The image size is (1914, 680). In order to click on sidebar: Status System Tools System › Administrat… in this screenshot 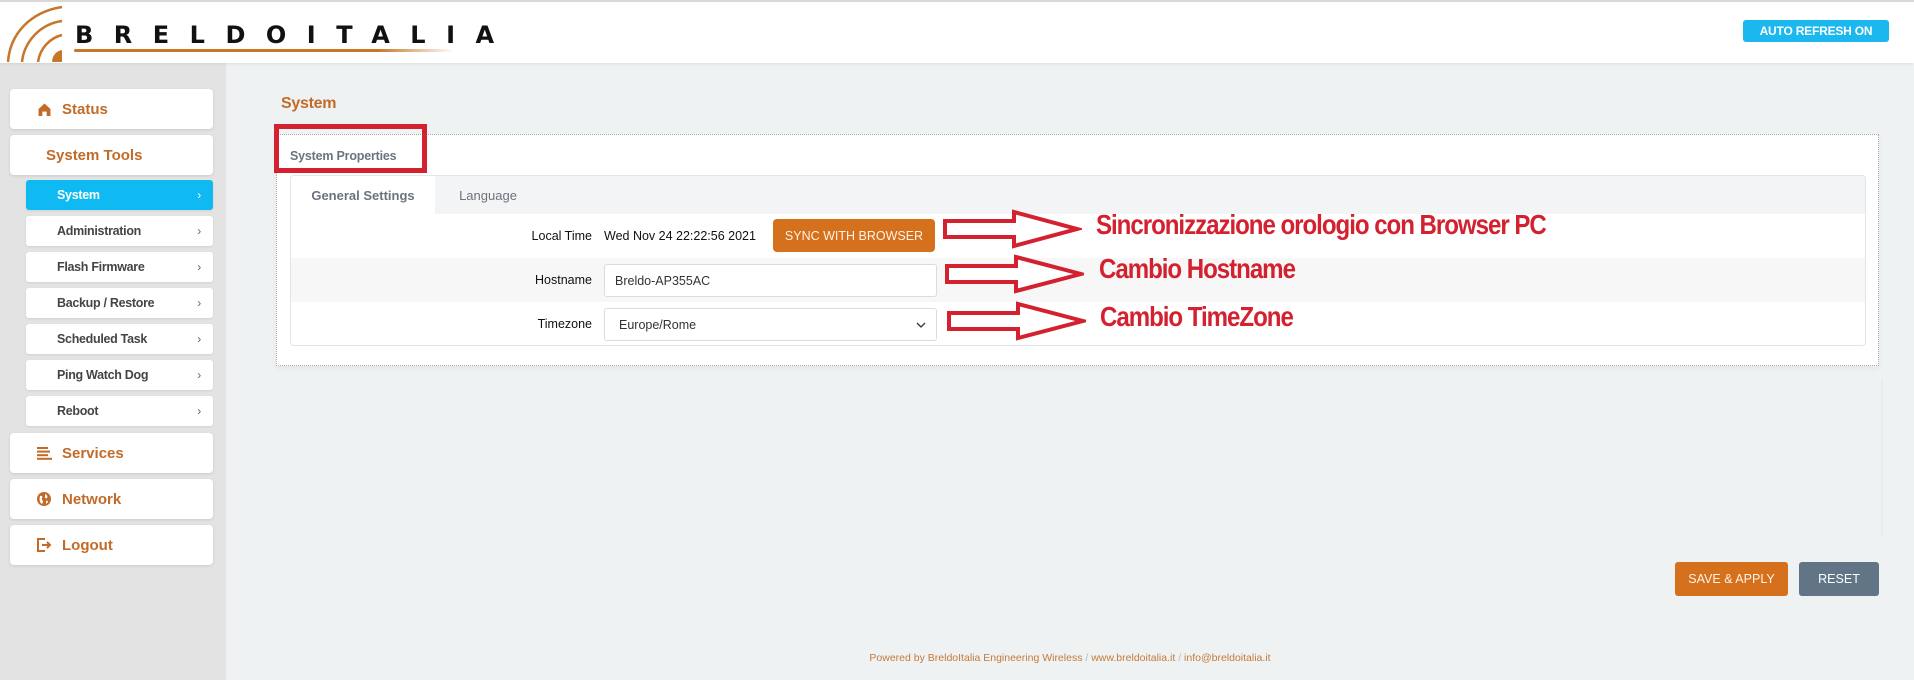, I will do `click(113, 371)`.